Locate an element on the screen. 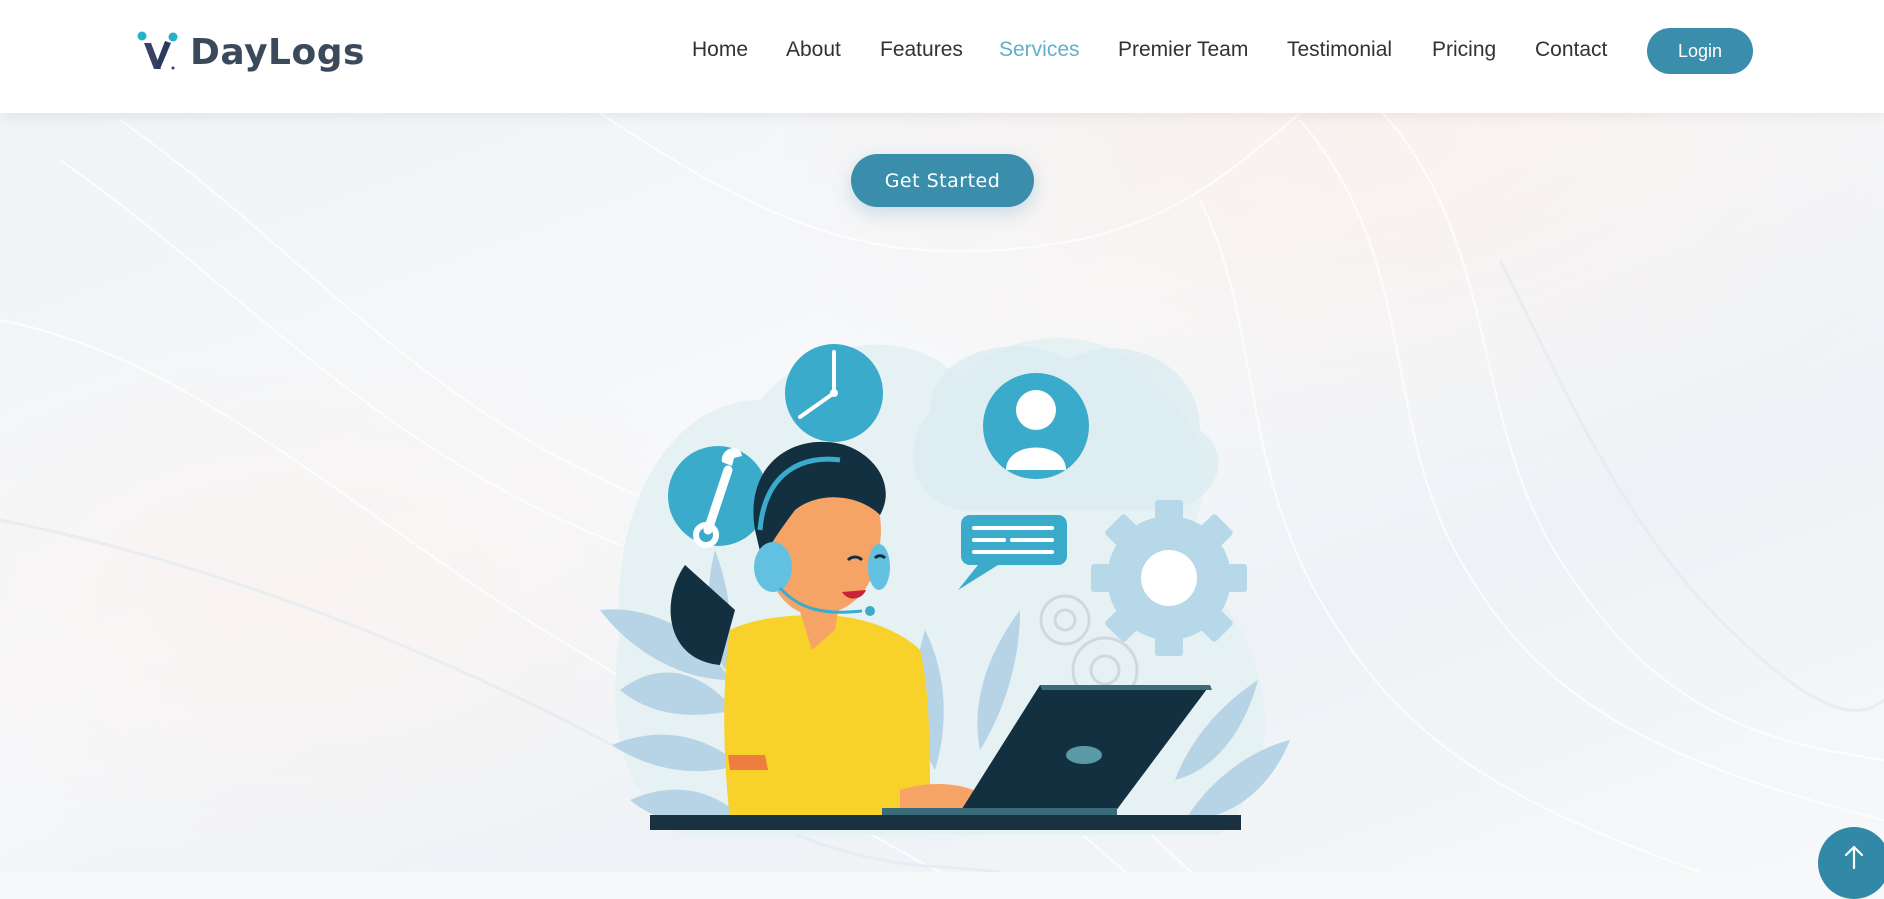 The height and width of the screenshot is (899, 1884). get-started-button: Get Started is located at coordinates (942, 180).